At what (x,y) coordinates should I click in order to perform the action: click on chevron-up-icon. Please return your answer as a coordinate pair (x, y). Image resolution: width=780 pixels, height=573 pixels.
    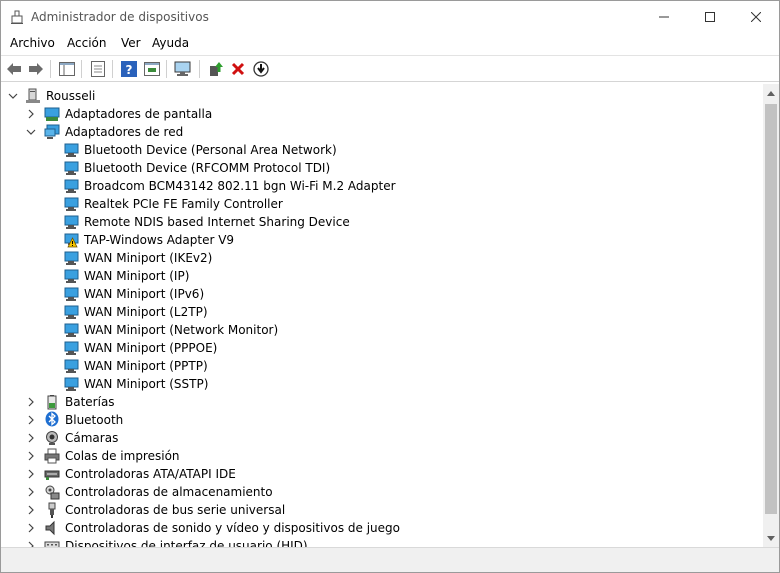
    Looking at the image, I should click on (771, 93).